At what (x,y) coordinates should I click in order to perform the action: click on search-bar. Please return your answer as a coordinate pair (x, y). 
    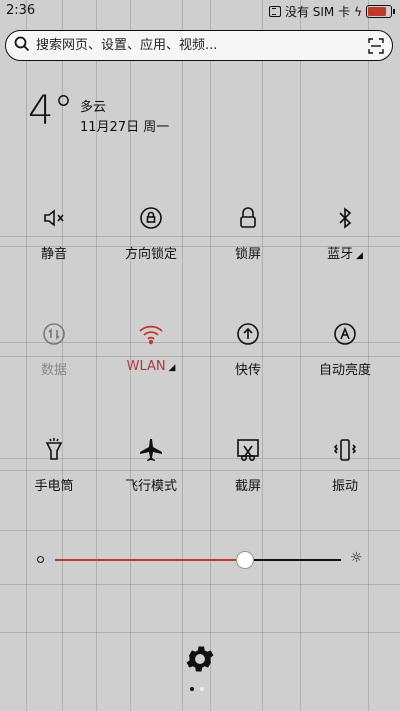
    Looking at the image, I should click on (199, 45).